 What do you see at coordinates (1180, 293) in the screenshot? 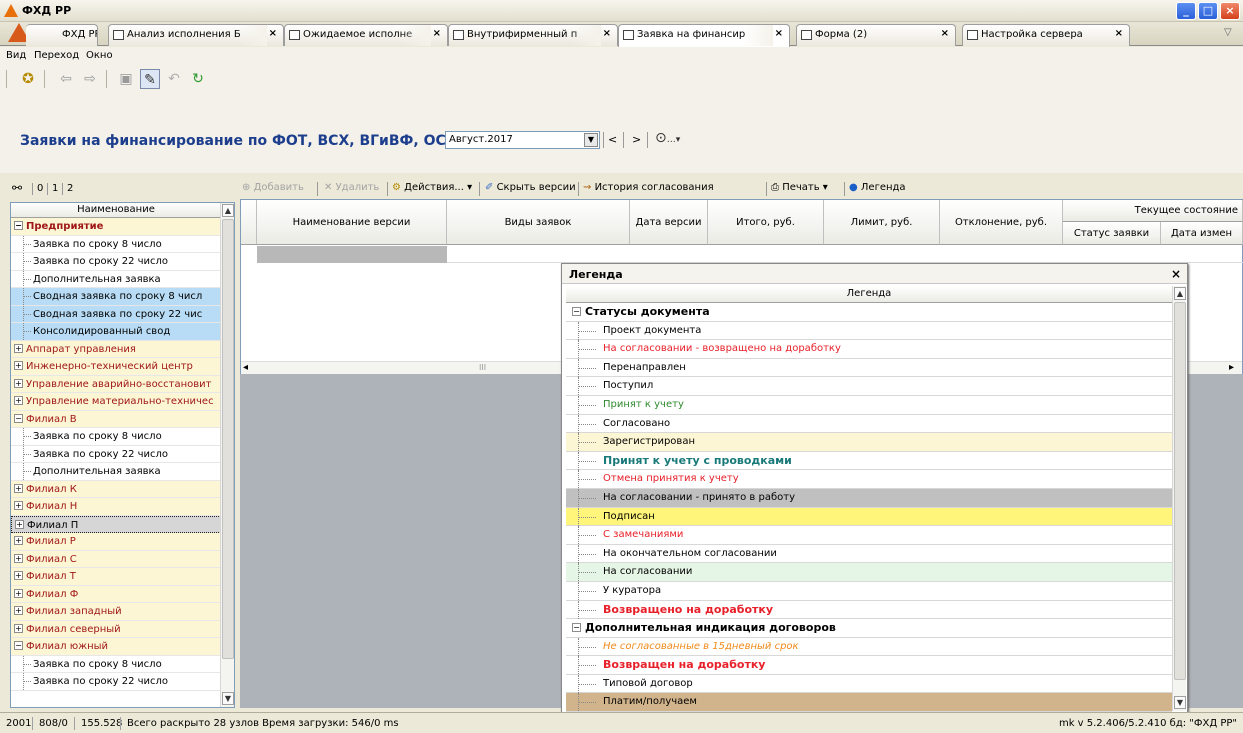
I see `scroll-up-icon: ▲` at bounding box center [1180, 293].